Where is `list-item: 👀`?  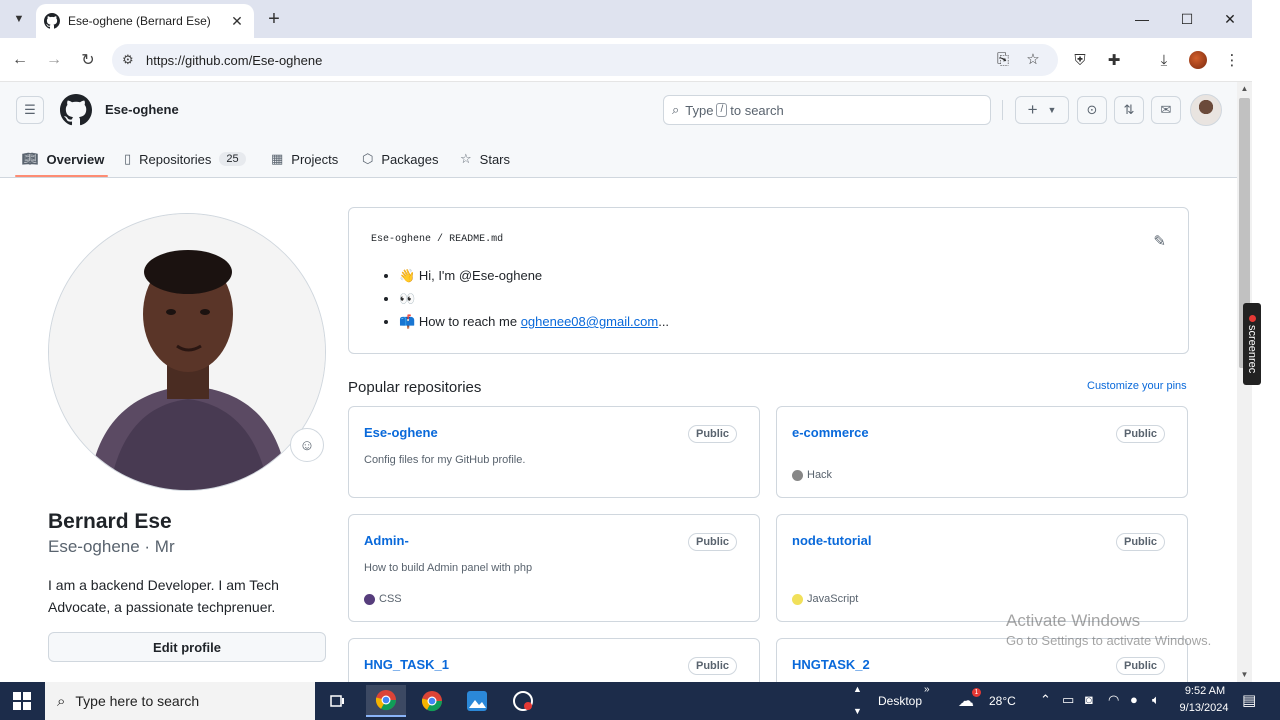 list-item: 👀 is located at coordinates (534, 300).